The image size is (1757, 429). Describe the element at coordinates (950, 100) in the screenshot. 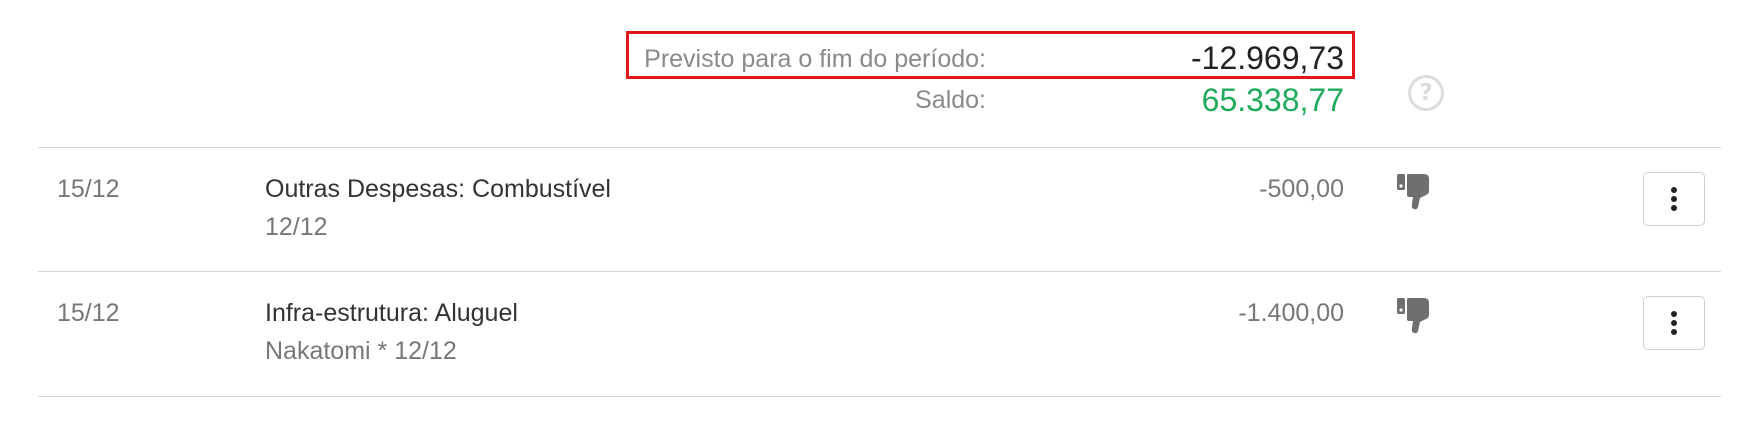

I see `balance-label: Saldo:` at that location.